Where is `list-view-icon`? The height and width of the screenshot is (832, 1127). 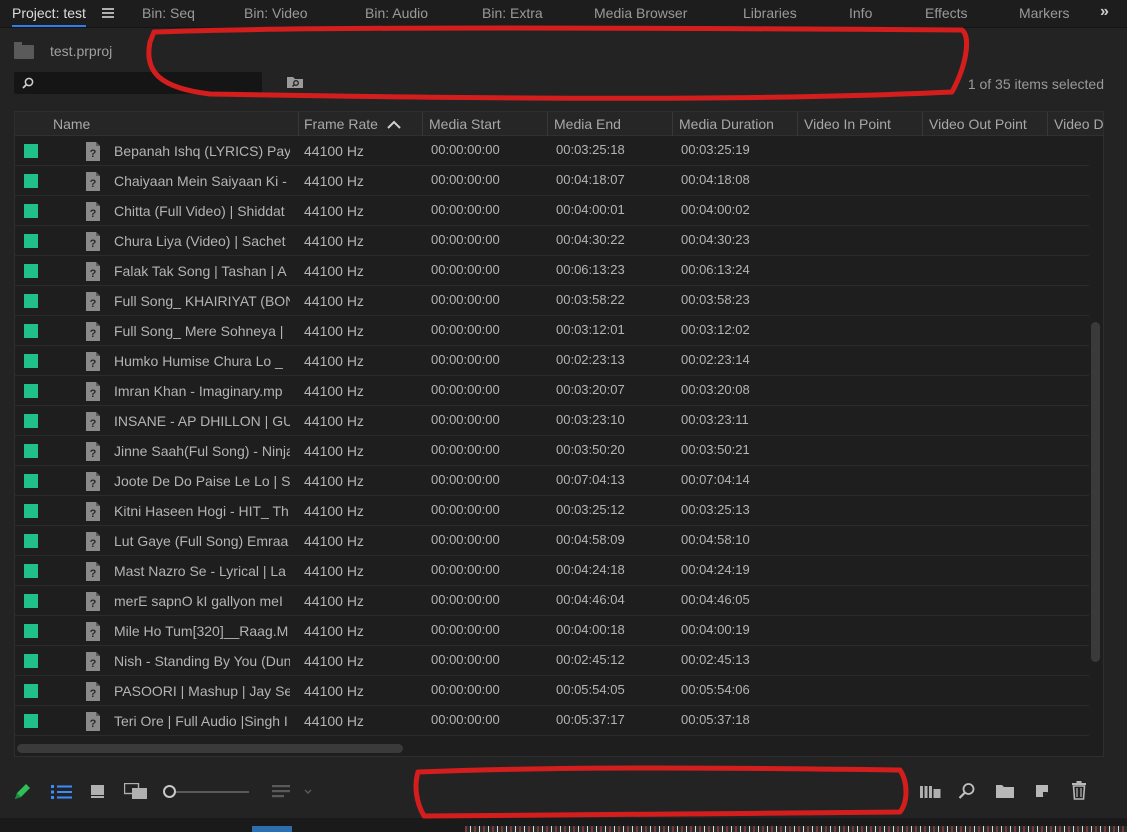
list-view-icon is located at coordinates (62, 792).